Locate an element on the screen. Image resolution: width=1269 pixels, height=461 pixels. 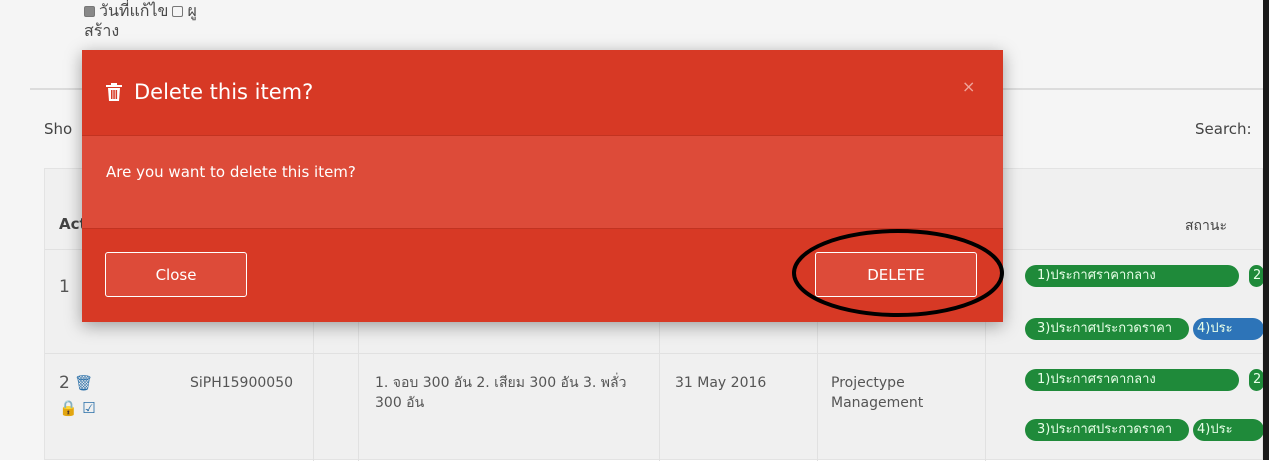
row-number: 2 is located at coordinates (64, 383).